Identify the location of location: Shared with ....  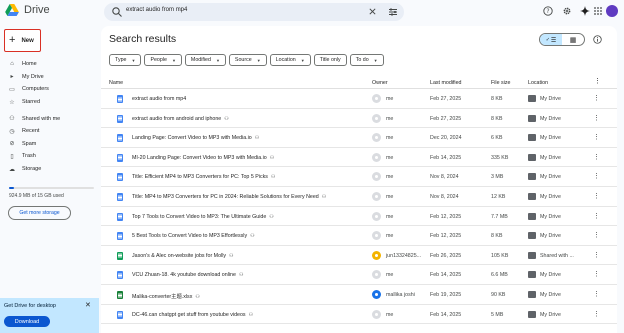
(557, 256).